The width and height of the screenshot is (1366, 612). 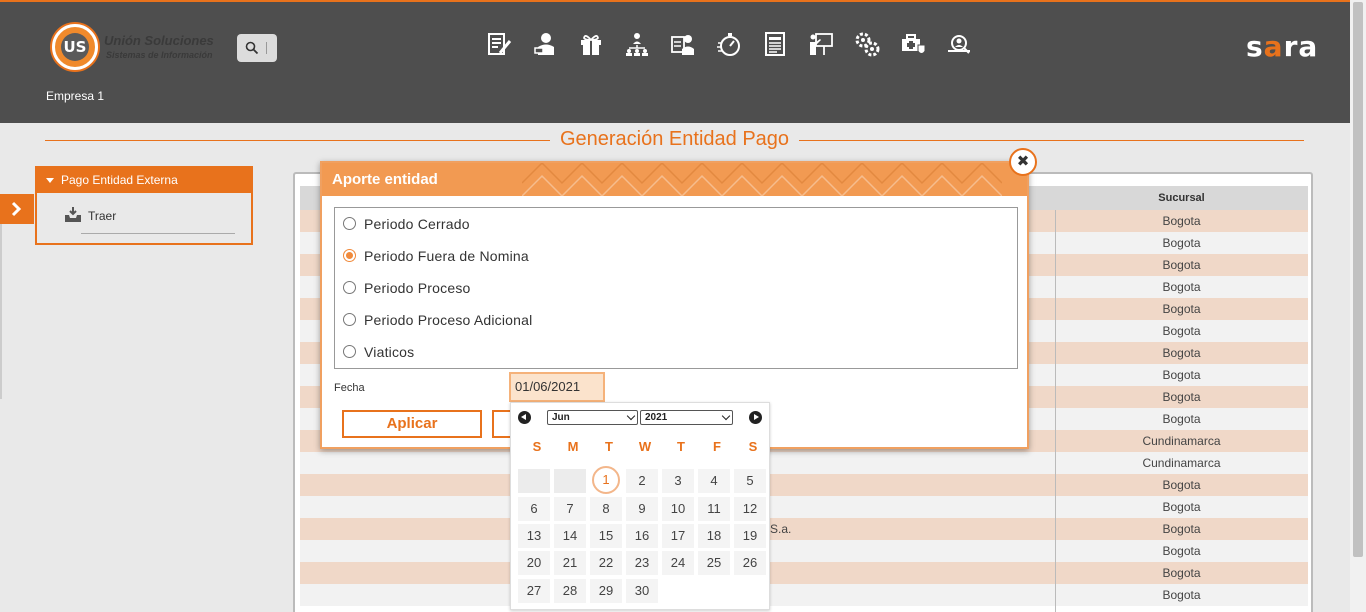 What do you see at coordinates (1358, 279) in the screenshot?
I see `scrollbar-thumb` at bounding box center [1358, 279].